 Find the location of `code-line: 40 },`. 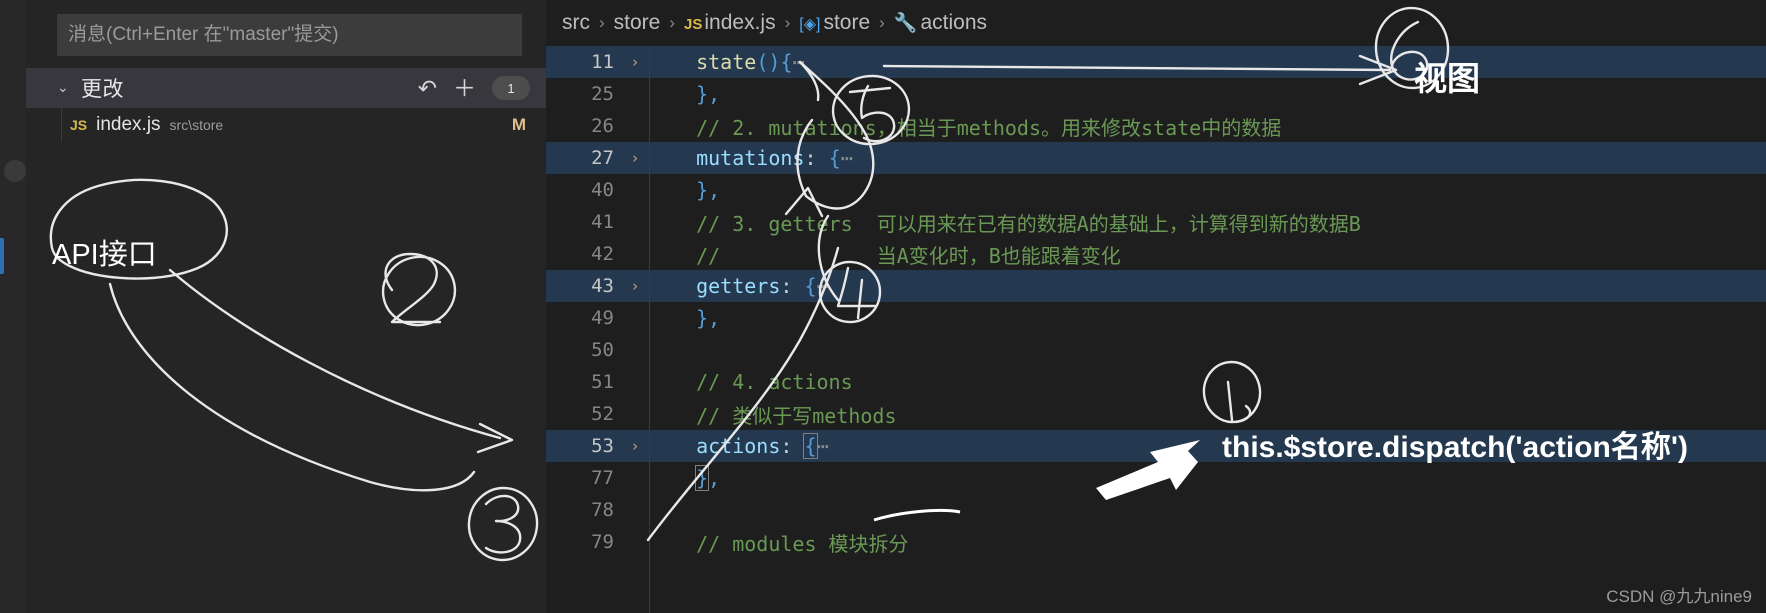

code-line: 40 }, is located at coordinates (1156, 190).